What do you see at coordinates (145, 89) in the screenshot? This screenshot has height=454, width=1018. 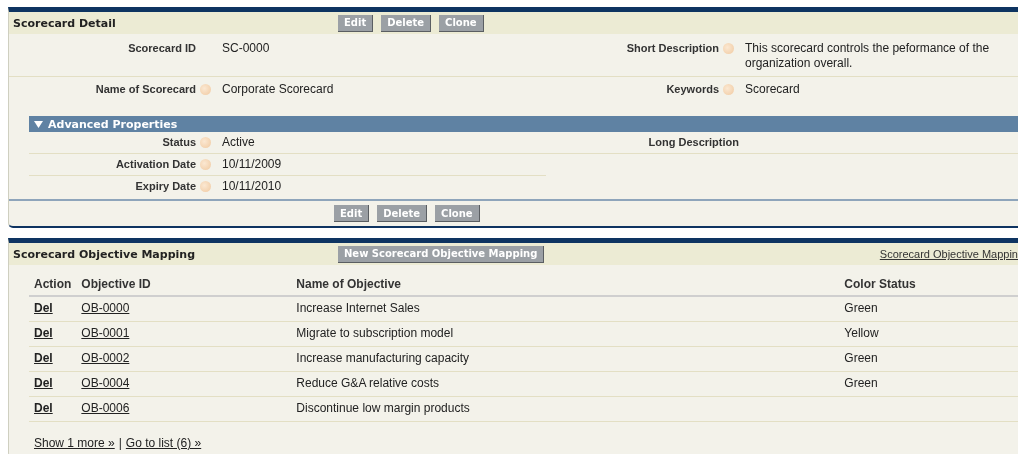 I see `field-label: Name of Scorecard` at bounding box center [145, 89].